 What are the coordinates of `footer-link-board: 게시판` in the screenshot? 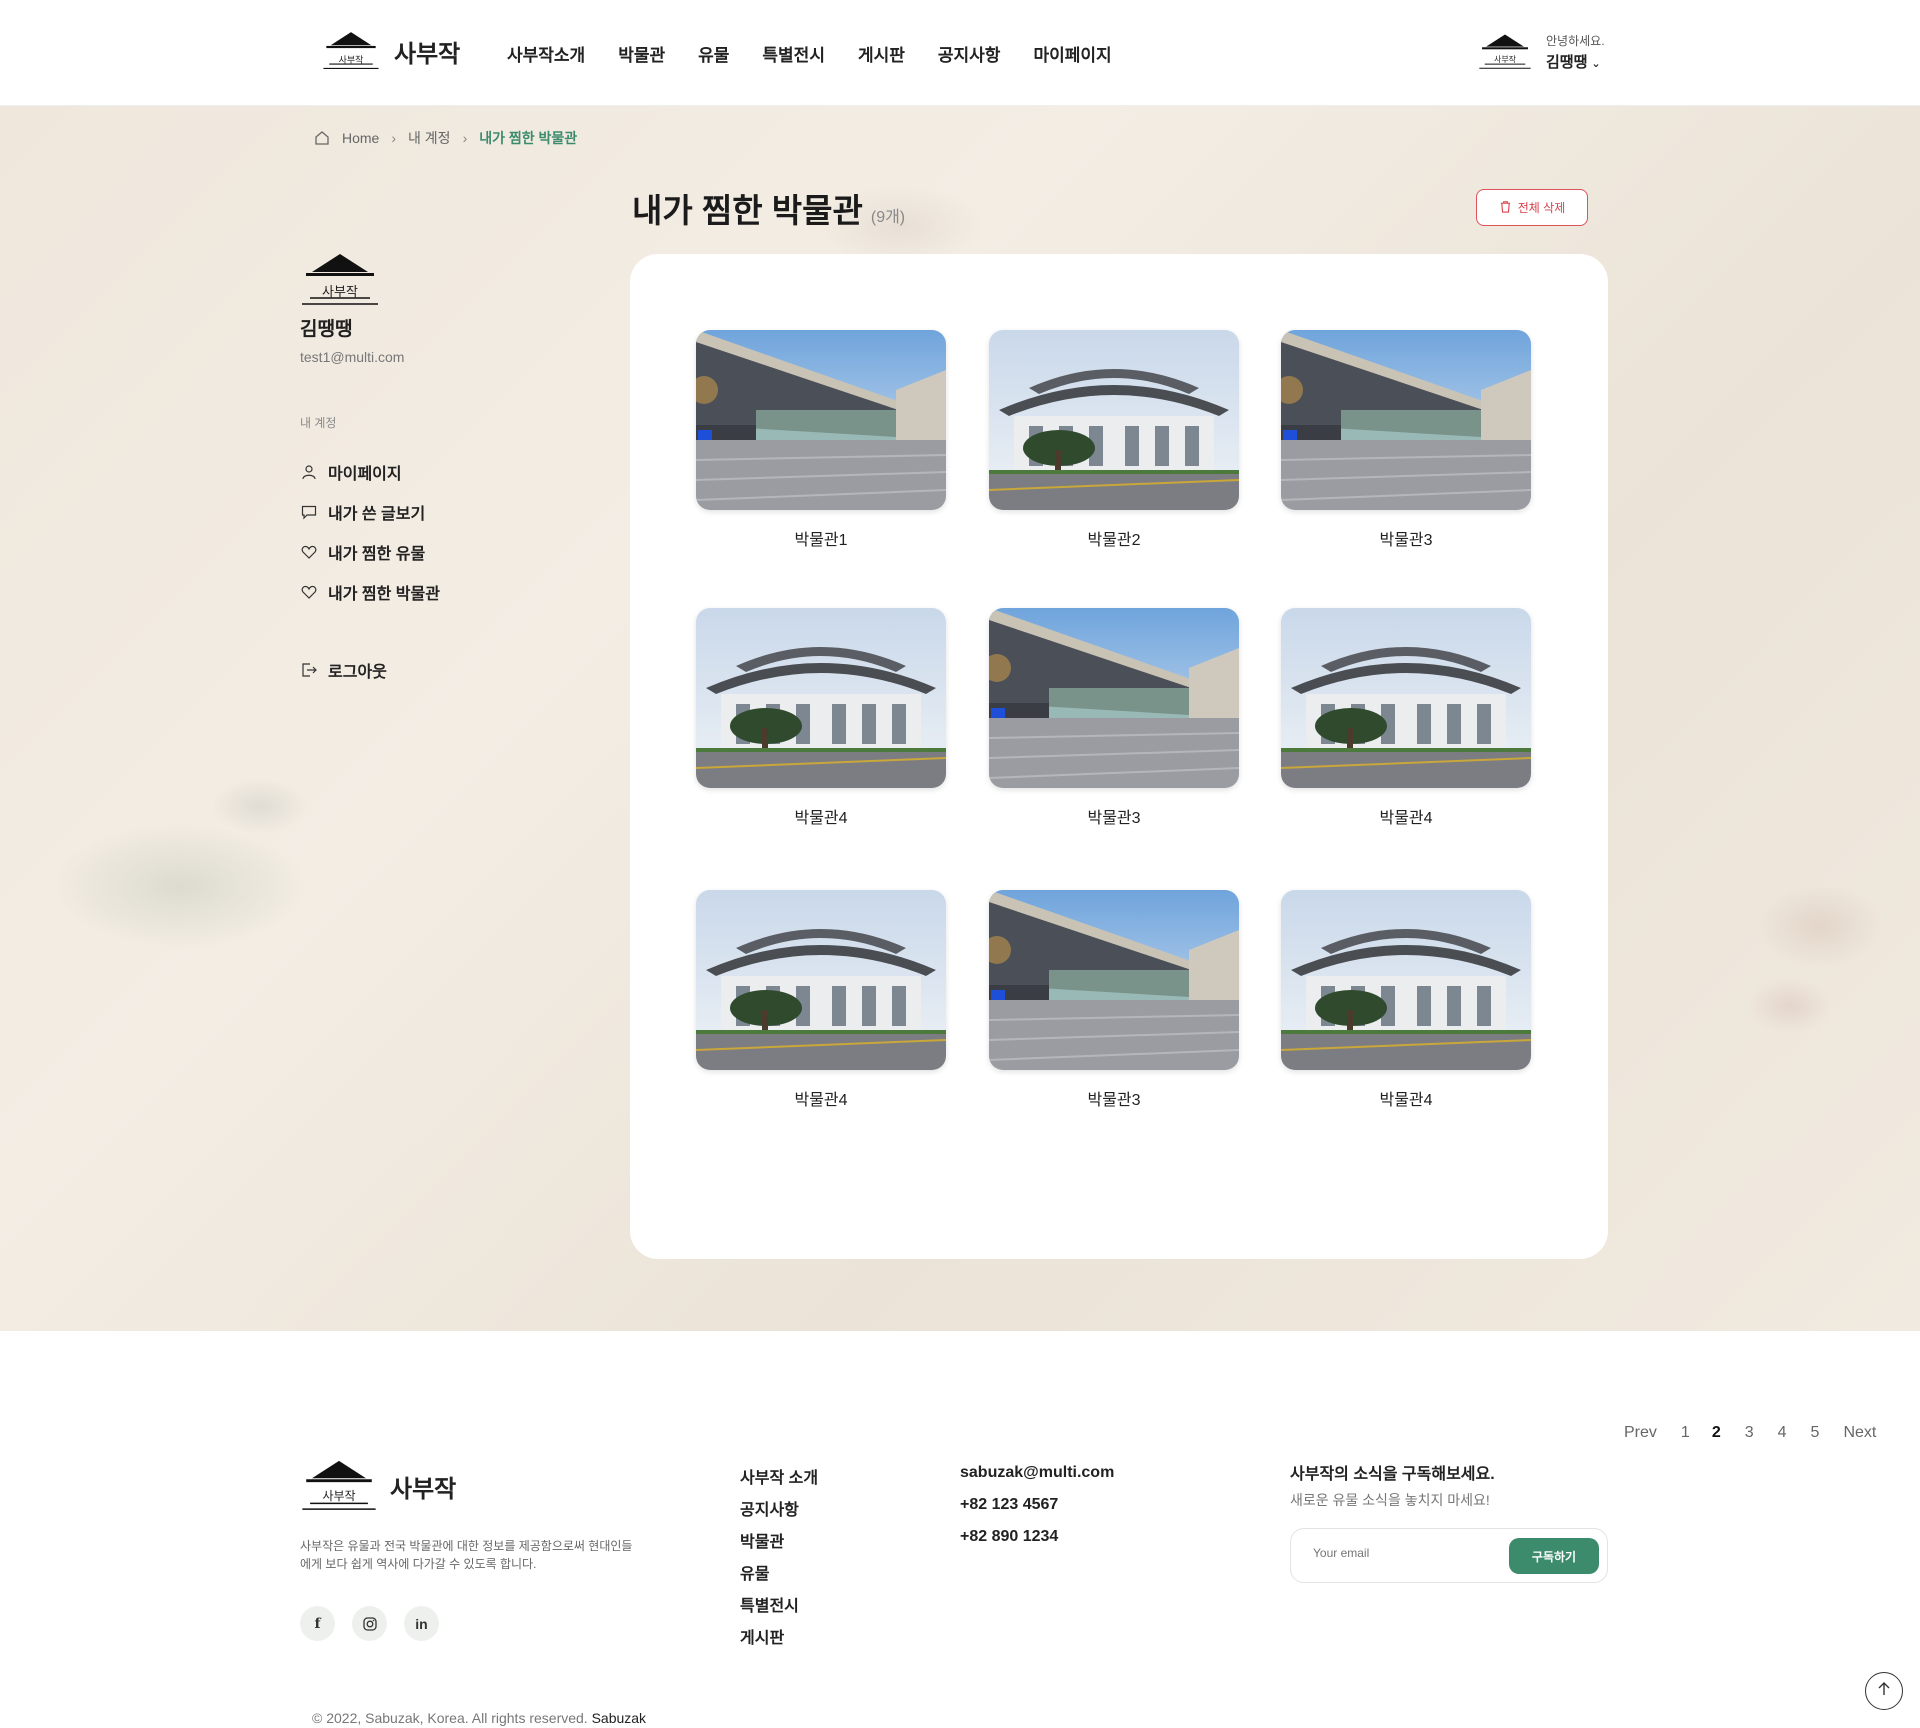 It's located at (779, 1640).